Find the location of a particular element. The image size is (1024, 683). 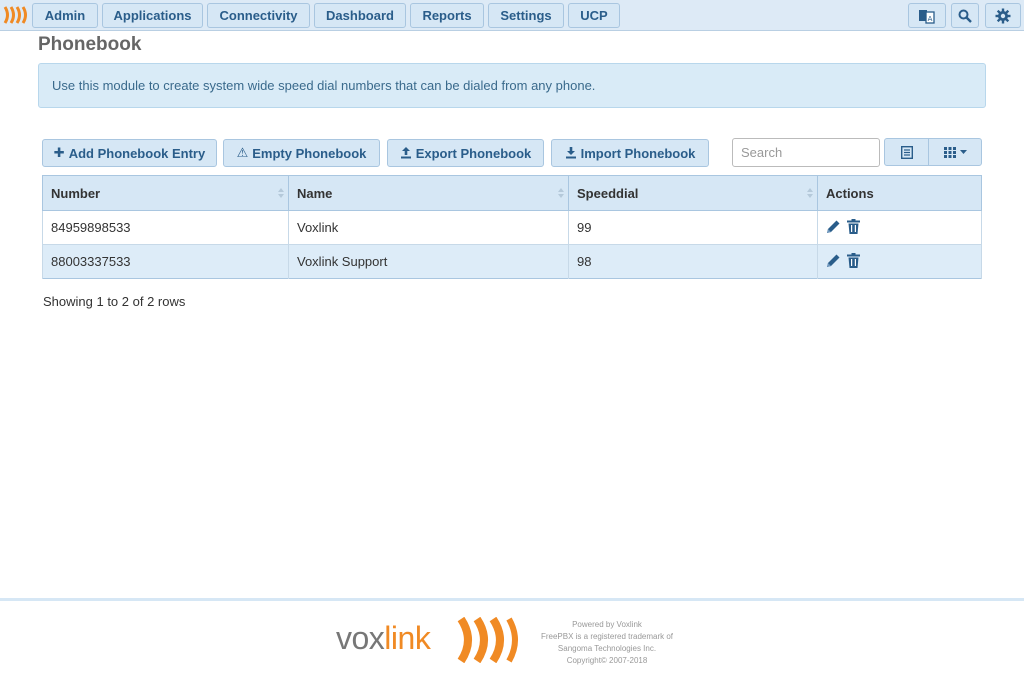

voxlink-mark-icon is located at coordinates (487, 640).